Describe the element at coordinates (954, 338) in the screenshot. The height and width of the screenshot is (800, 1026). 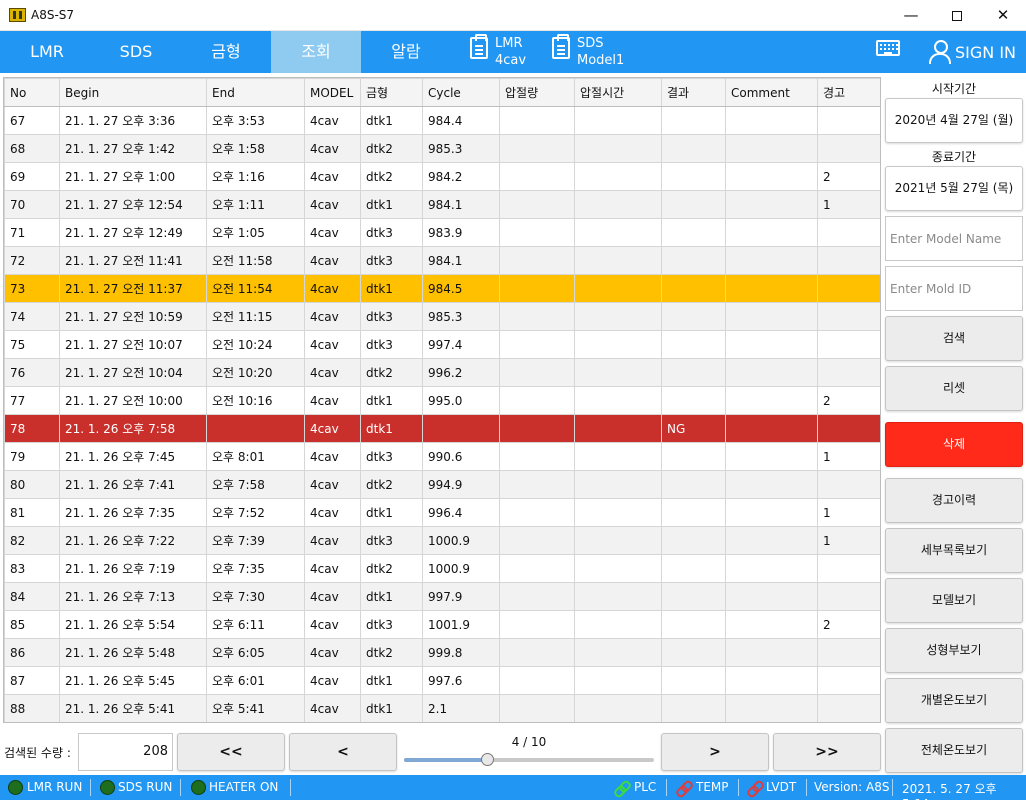
I see `search-button: 검색` at that location.